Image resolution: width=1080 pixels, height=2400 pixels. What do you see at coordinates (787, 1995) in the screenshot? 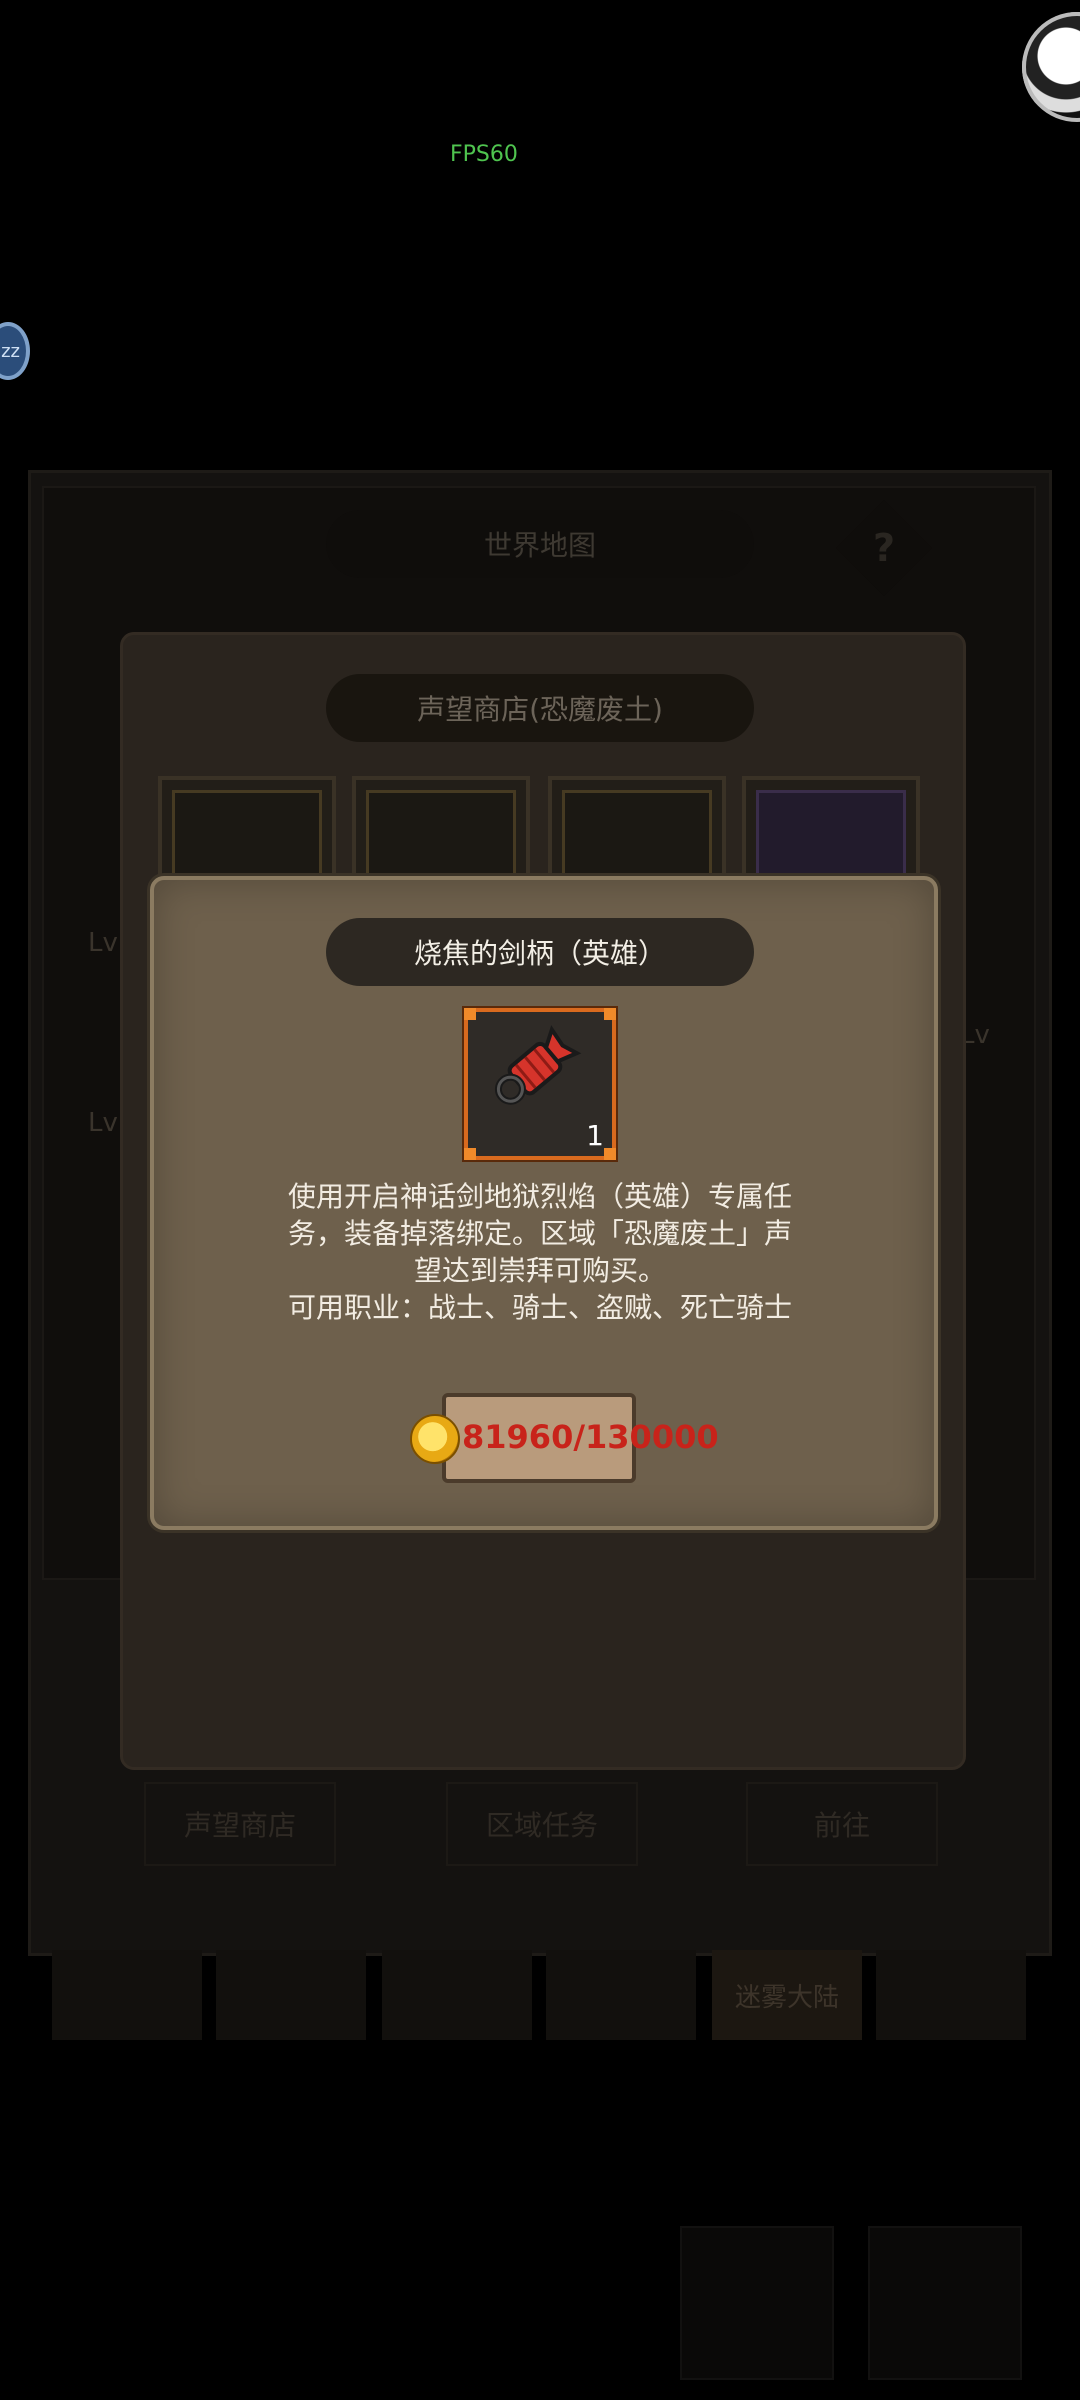
I see `region-tab-active: 迷雾大陆` at bounding box center [787, 1995].